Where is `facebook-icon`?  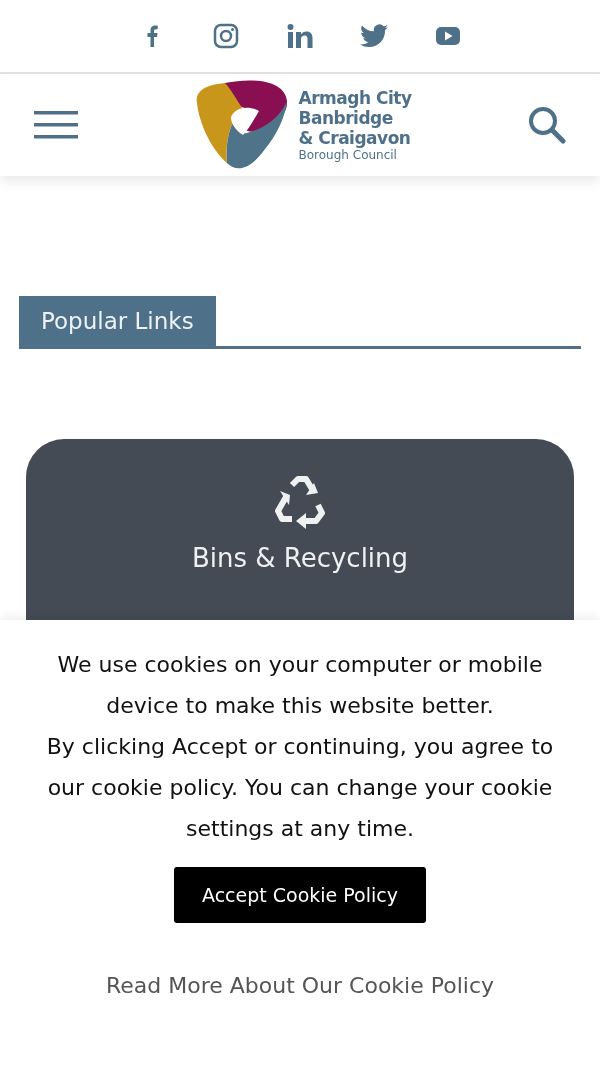 facebook-icon is located at coordinates (152, 36).